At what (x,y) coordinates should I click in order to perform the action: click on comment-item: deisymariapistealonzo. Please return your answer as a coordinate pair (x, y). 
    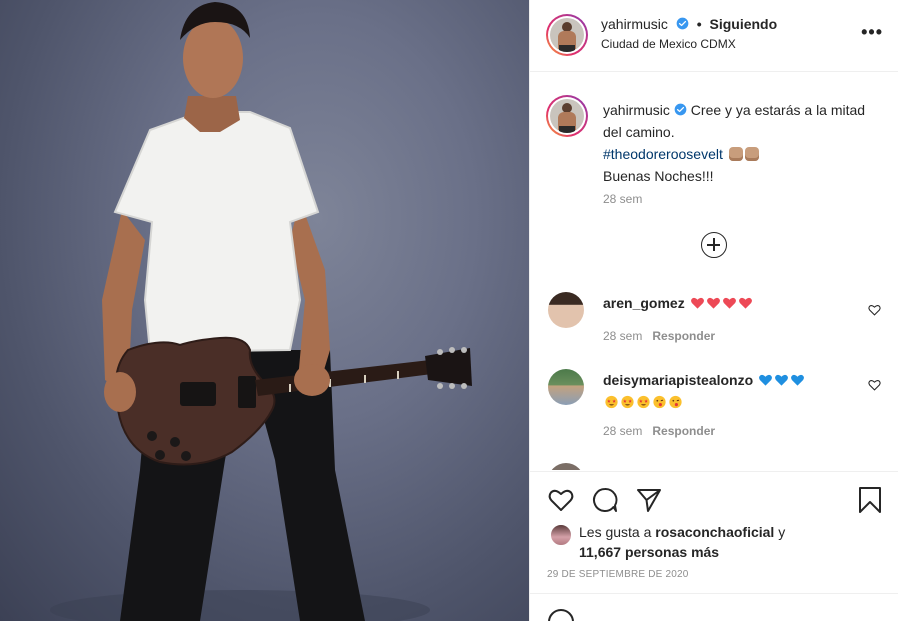
    Looking at the image, I should click on (704, 391).